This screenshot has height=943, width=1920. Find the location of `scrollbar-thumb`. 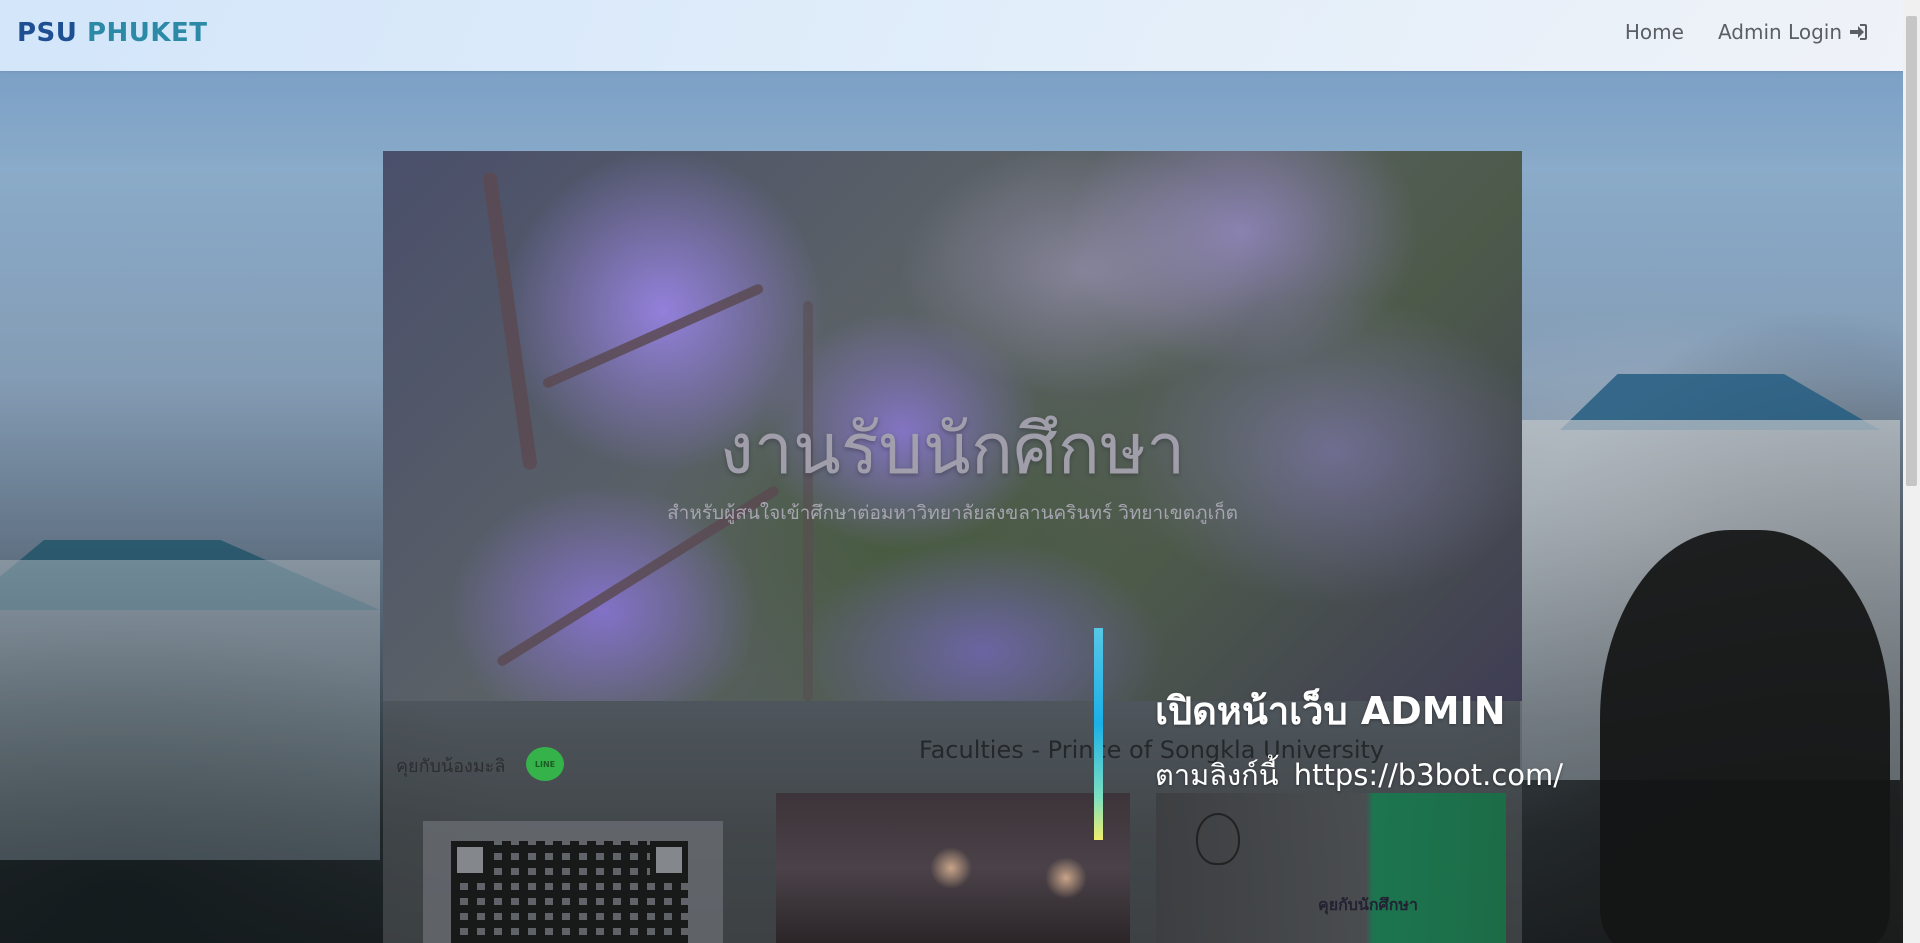

scrollbar-thumb is located at coordinates (1911, 251).